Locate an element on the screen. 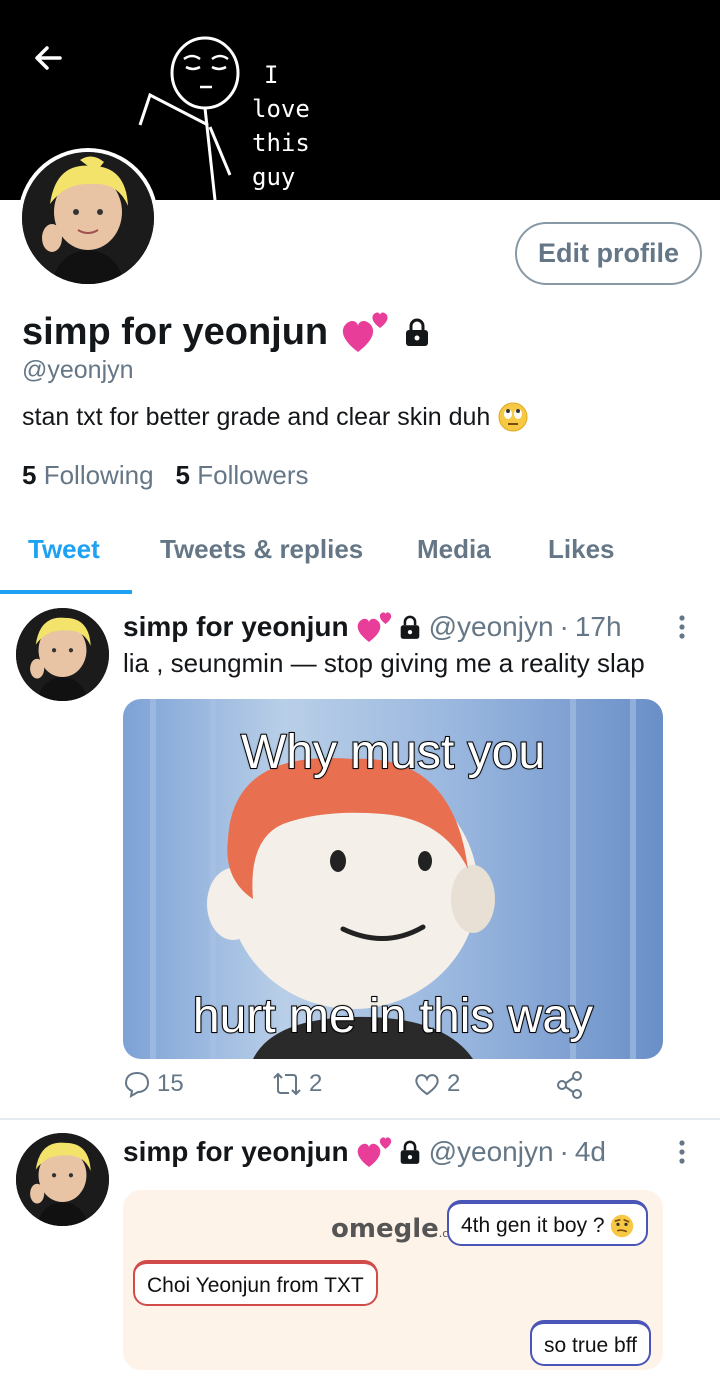 The image size is (720, 1390). retweet-icon is located at coordinates (287, 1084).